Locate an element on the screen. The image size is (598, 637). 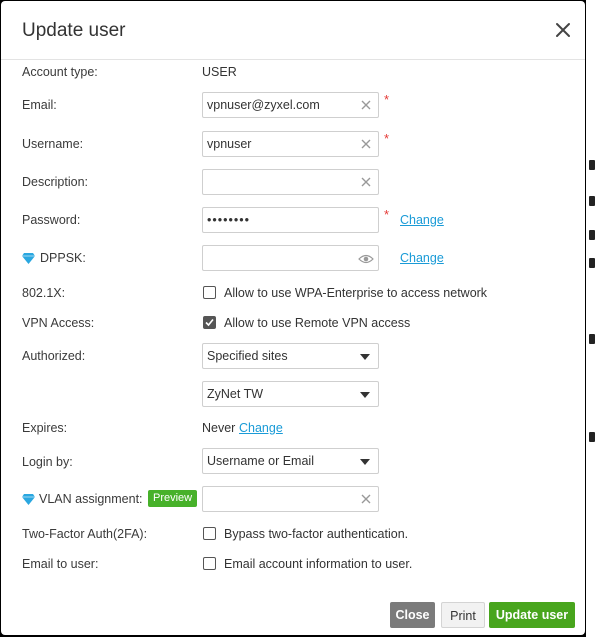
two-factor-checkbox is located at coordinates (209, 533).